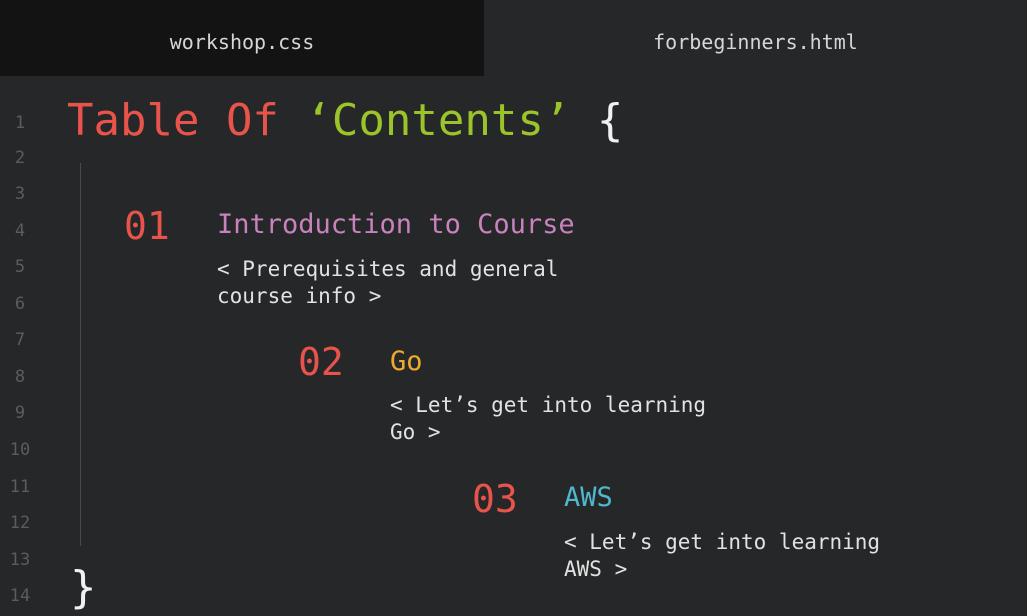  I want to click on tab-bar: workshop.css forbeginners.html, so click(513, 38).